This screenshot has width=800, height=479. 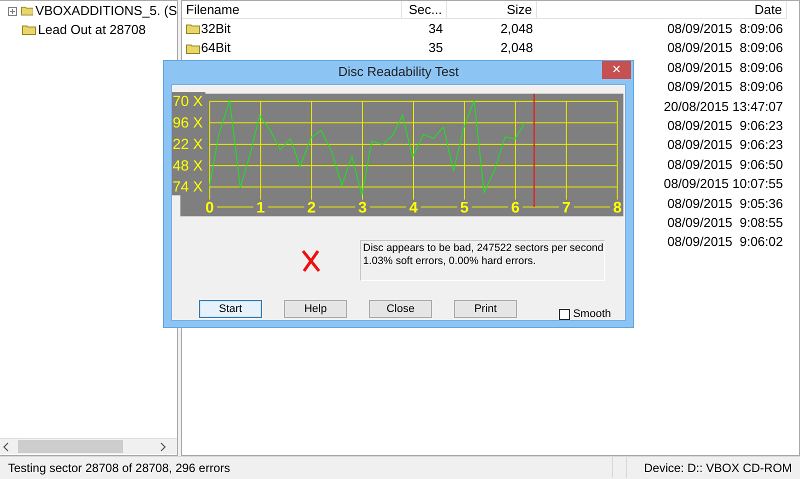 I want to click on axis-label: 1, so click(x=260, y=207).